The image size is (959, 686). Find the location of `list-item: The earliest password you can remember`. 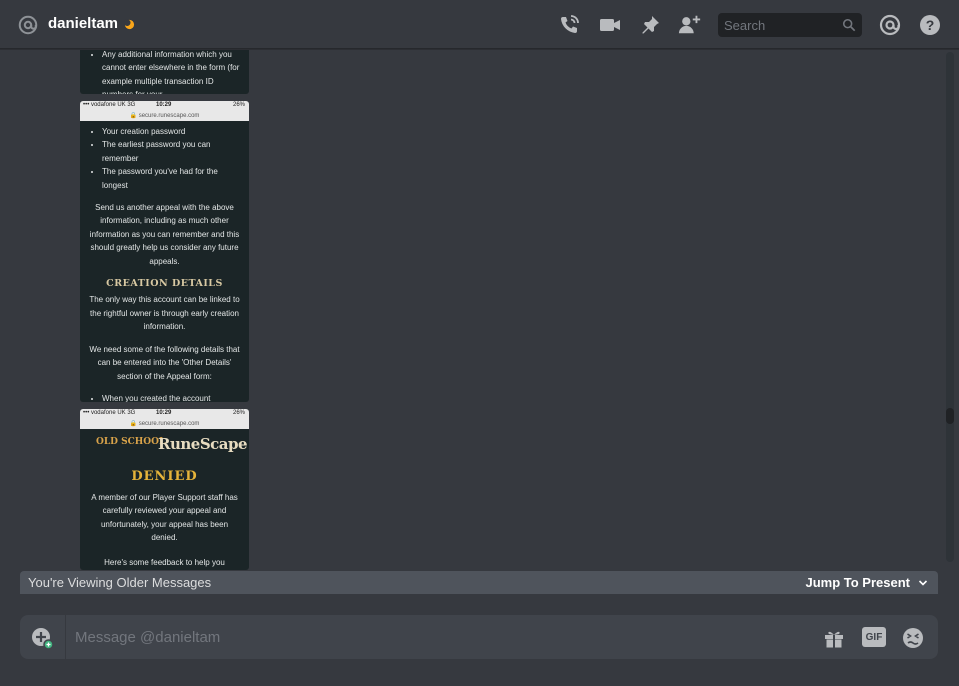

list-item: The earliest password you can remember is located at coordinates (171, 151).